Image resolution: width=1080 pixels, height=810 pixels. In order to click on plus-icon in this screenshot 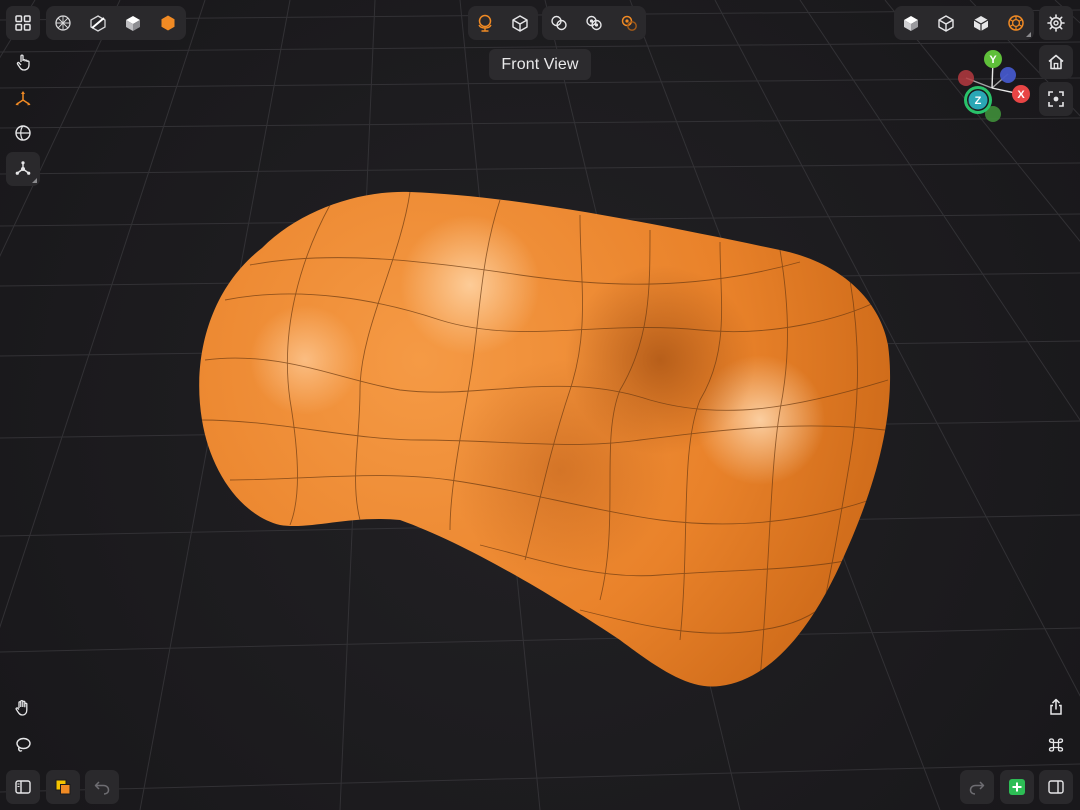, I will do `click(1017, 787)`.